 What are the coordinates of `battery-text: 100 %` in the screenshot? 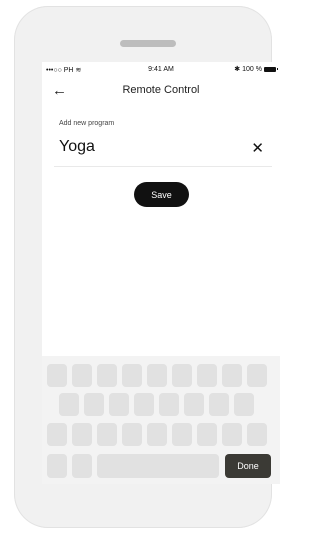 It's located at (252, 69).